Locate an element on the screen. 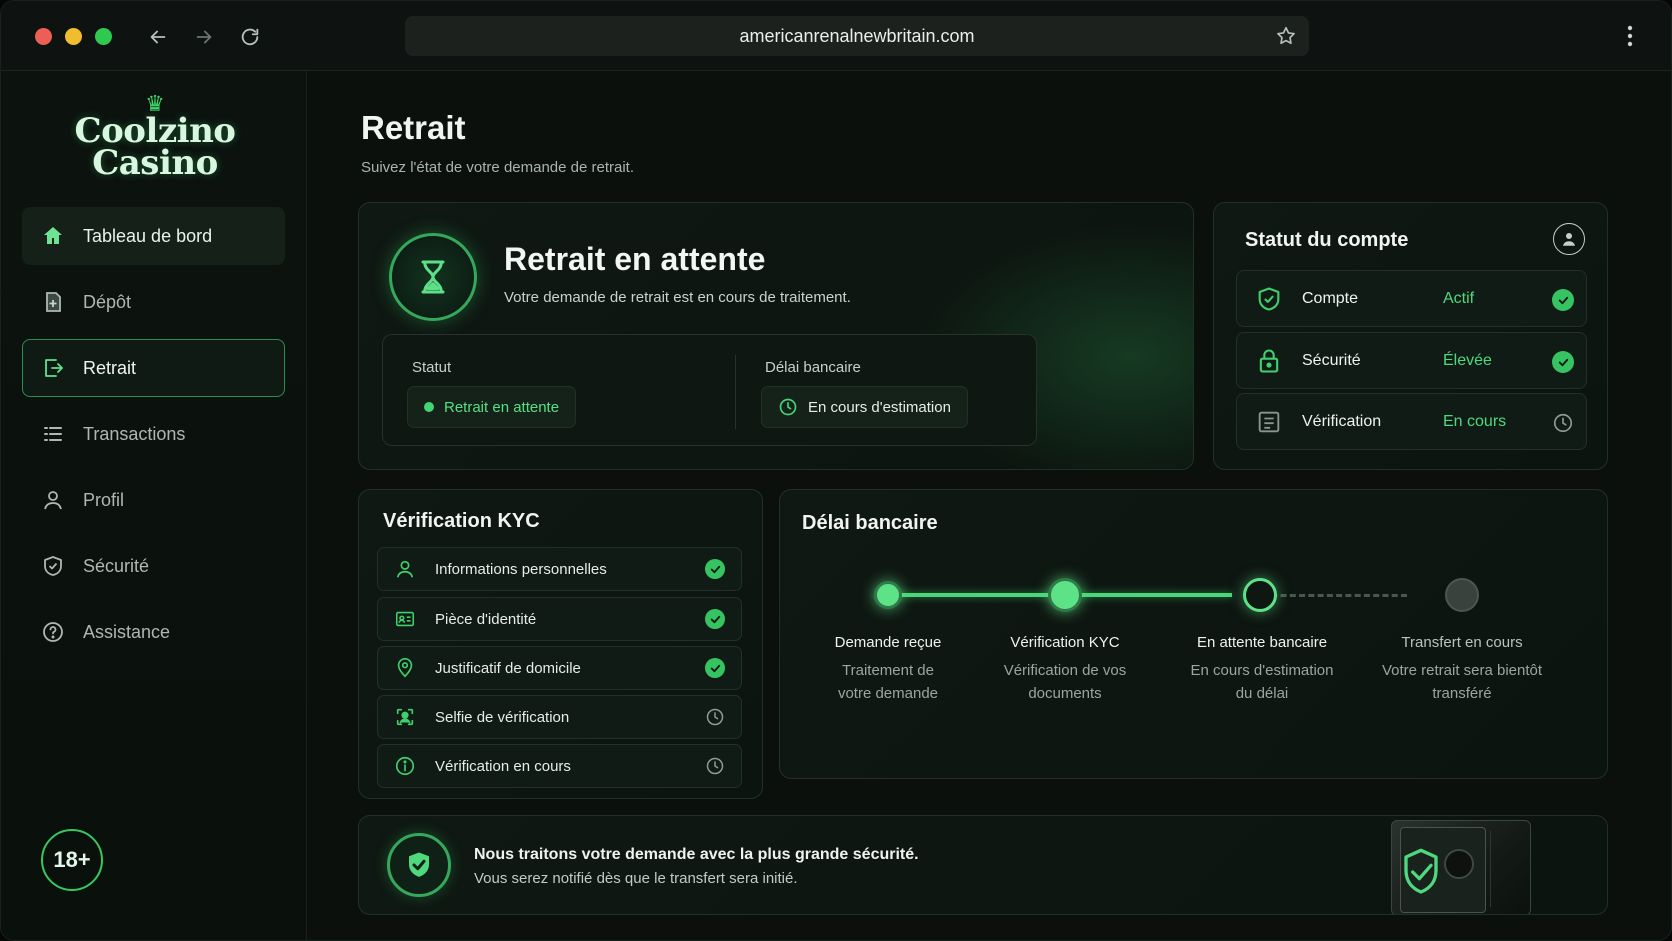 This screenshot has height=941, width=1672. face-scan-icon is located at coordinates (405, 717).